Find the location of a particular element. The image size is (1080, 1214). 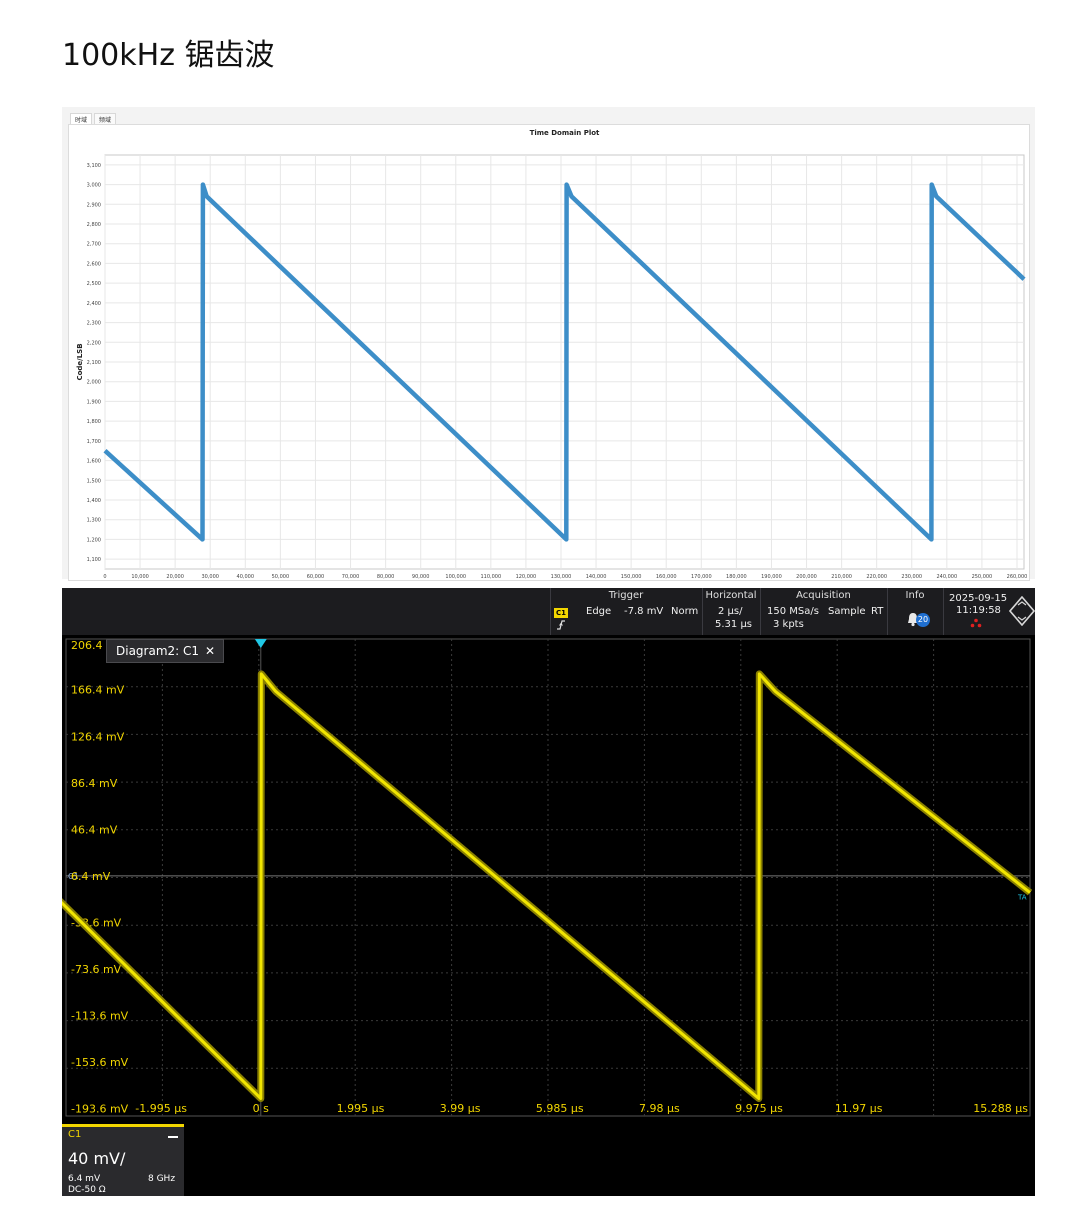

channel-coupling: DC-50 Ω is located at coordinates (87, 1190).